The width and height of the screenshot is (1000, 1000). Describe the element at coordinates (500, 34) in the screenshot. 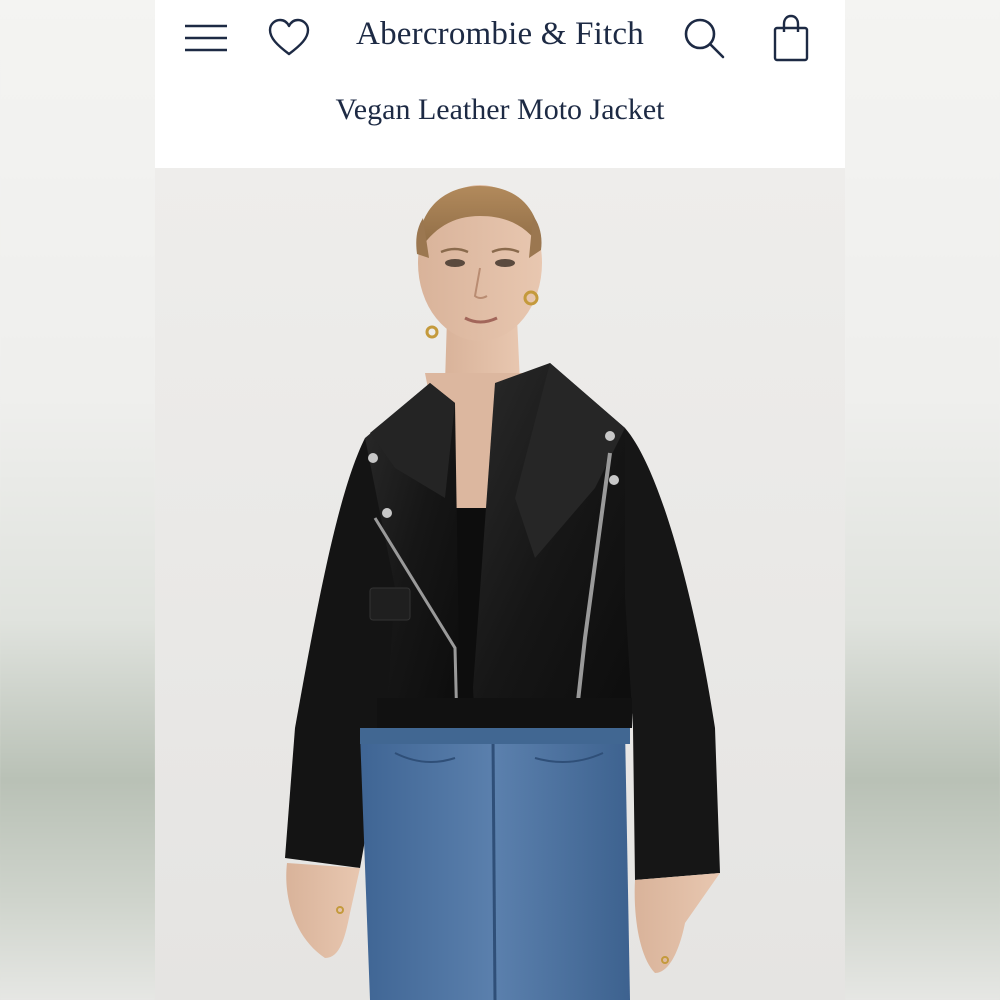

I see `brand-logo: Abercrombie & Fitch` at that location.